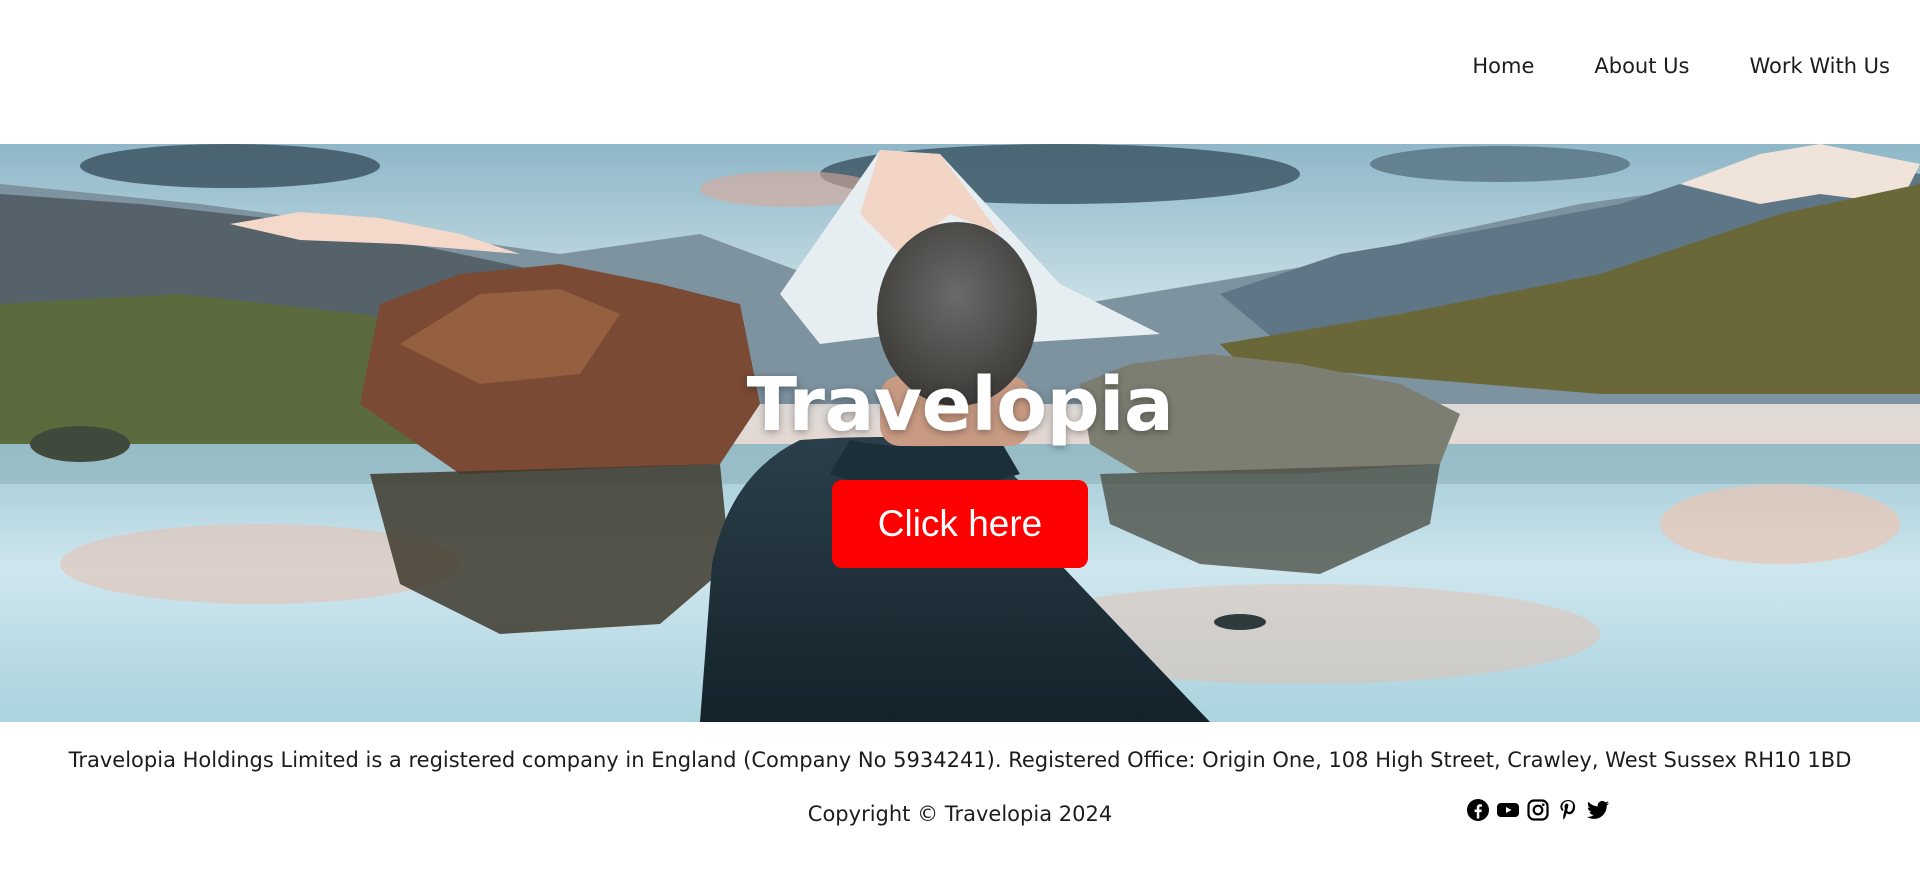 The width and height of the screenshot is (1920, 870). Describe the element at coordinates (1641, 66) in the screenshot. I see `nav-about-us-link: About Us` at that location.